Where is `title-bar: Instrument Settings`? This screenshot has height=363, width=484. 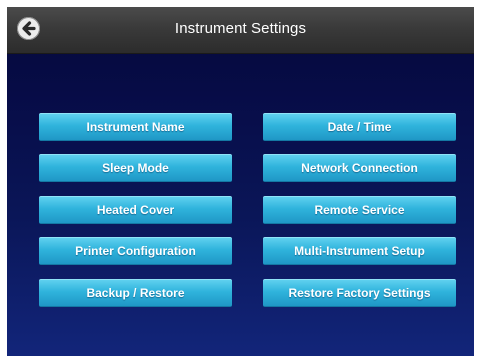 title-bar: Instrument Settings is located at coordinates (240, 30).